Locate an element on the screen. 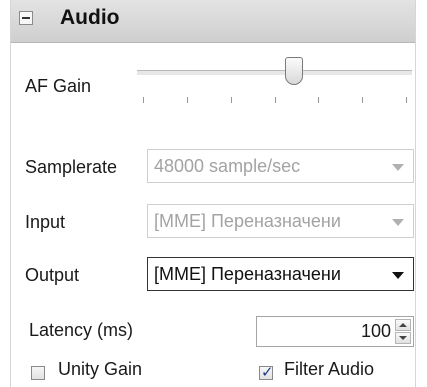 Image resolution: width=427 pixels, height=387 pixels. collapse-icon is located at coordinates (26, 18).